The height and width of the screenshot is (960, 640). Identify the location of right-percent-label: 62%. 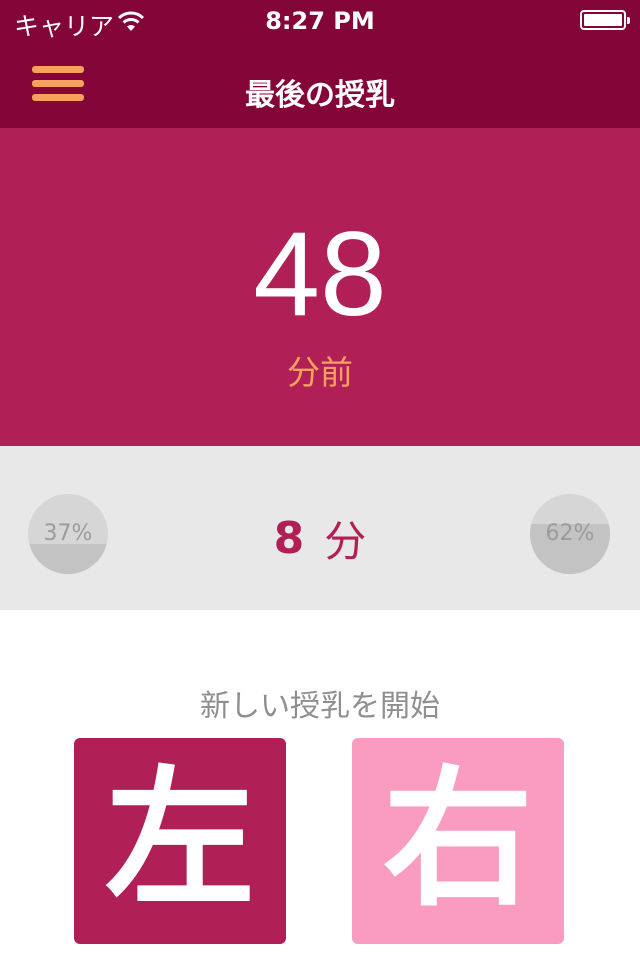
(570, 533).